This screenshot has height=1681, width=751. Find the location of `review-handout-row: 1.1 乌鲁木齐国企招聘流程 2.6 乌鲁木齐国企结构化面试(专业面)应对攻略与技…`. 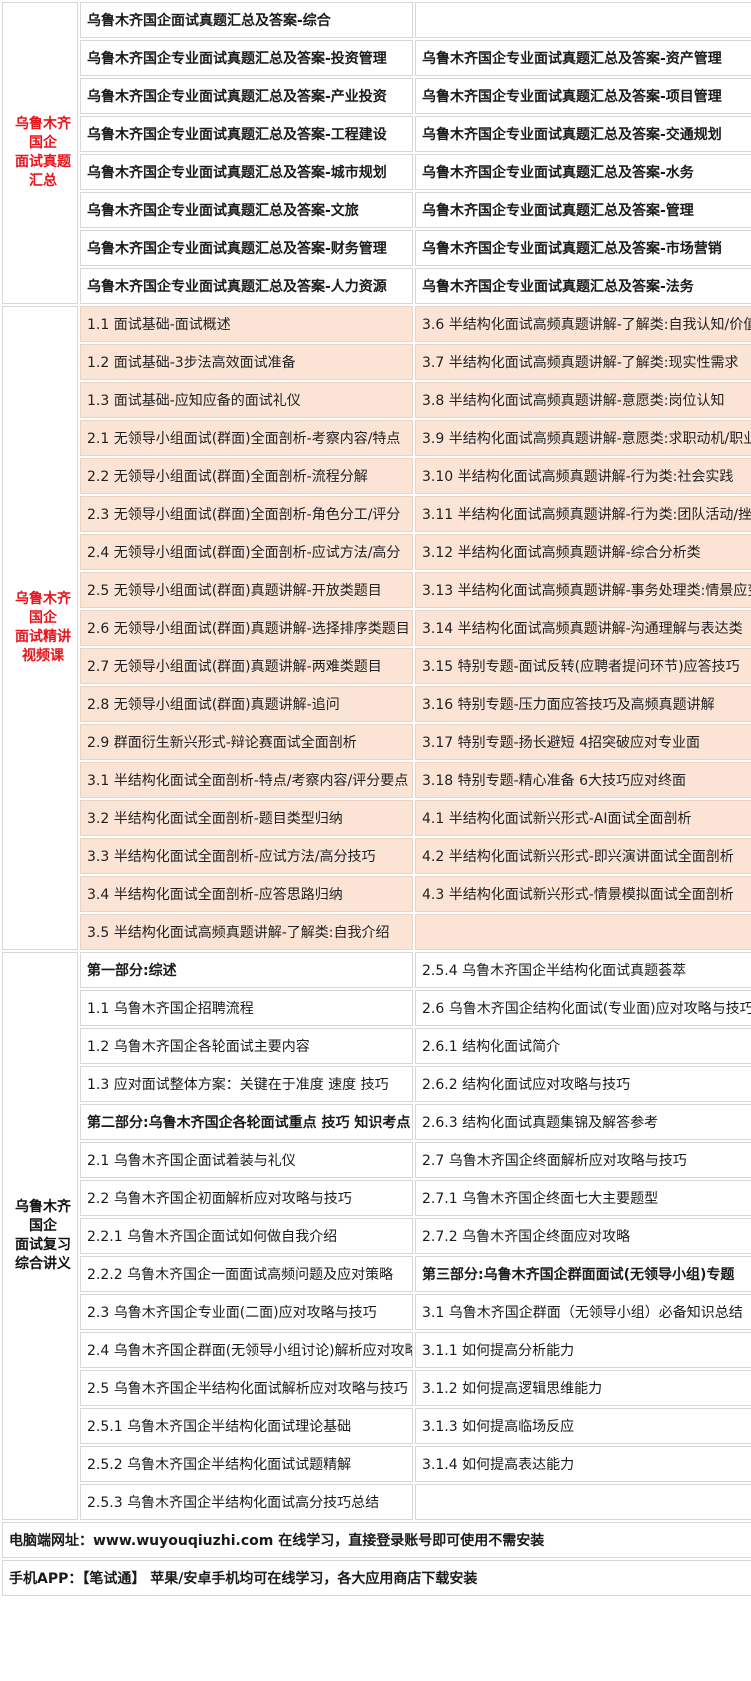

review-handout-row: 1.1 乌鲁木齐国企招聘流程 2.6 乌鲁木齐国企结构化面试(专业面)应对攻略与技… is located at coordinates (376, 1008).